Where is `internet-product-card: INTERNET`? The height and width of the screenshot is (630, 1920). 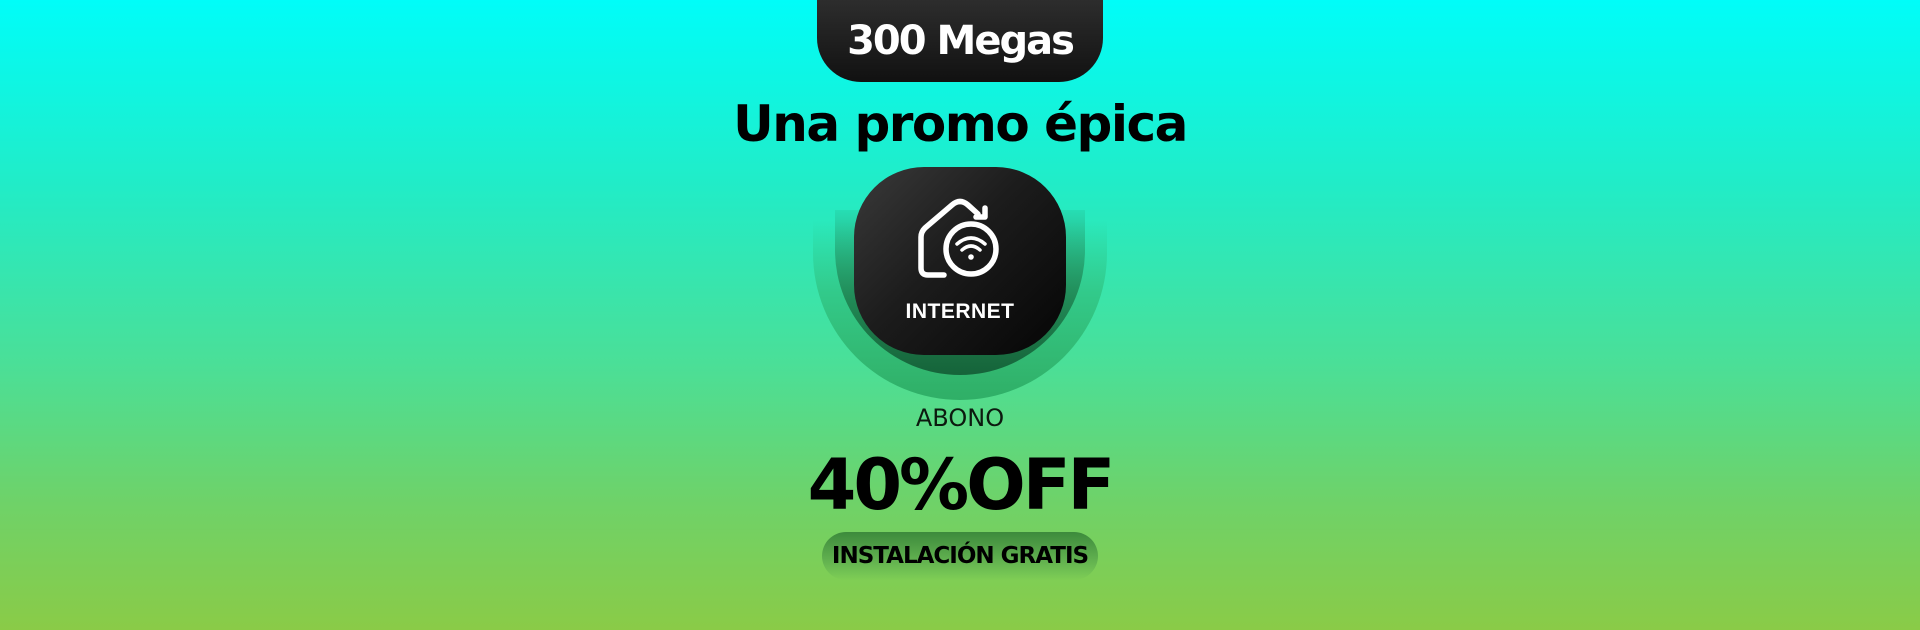
internet-product-card: INTERNET is located at coordinates (960, 261).